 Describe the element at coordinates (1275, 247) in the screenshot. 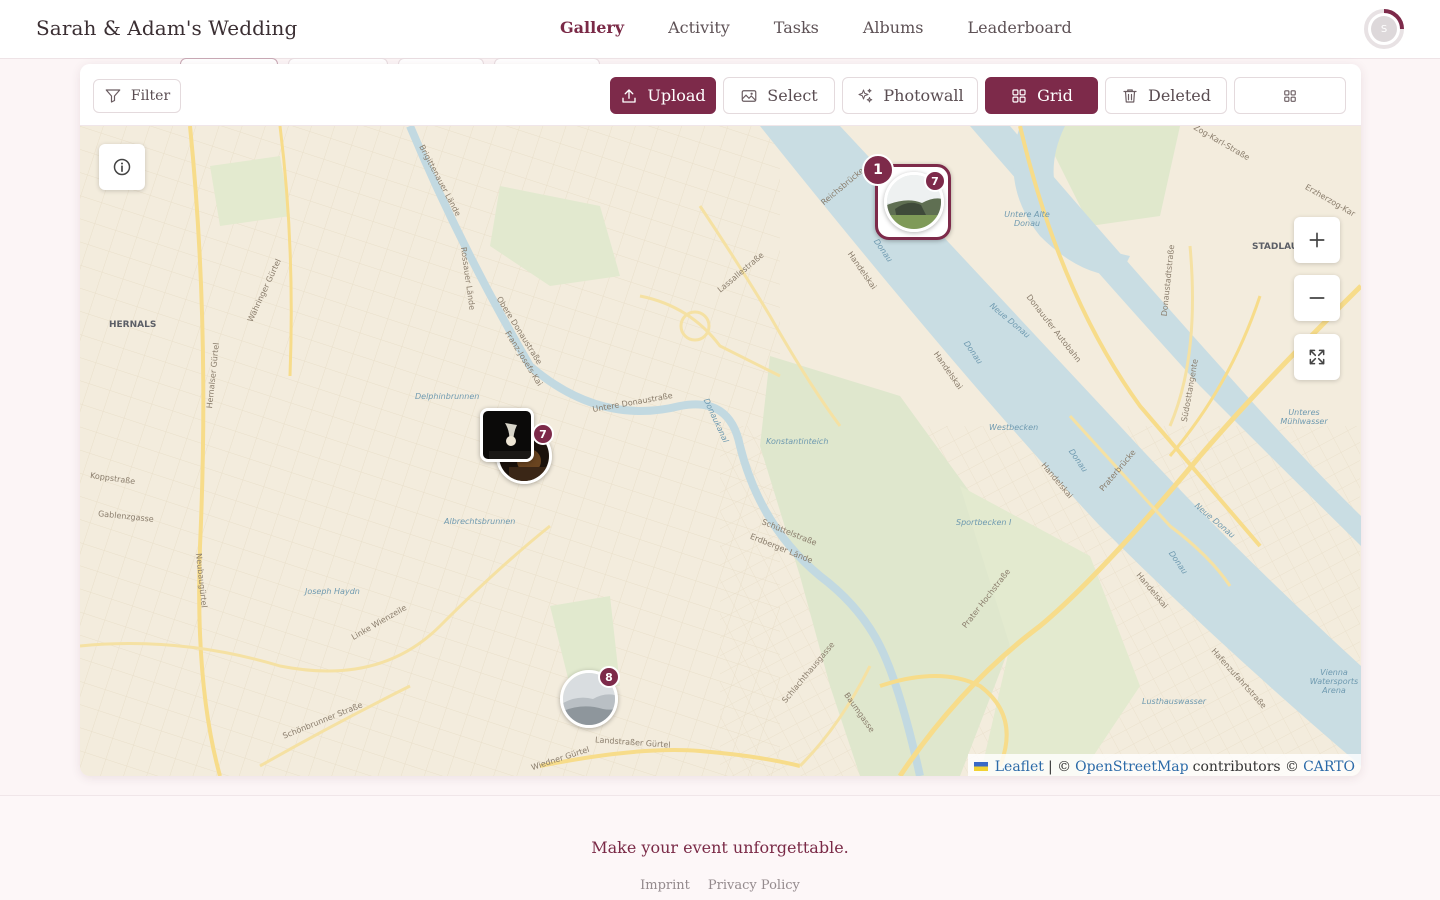

I see `map-label: STADLAU` at that location.